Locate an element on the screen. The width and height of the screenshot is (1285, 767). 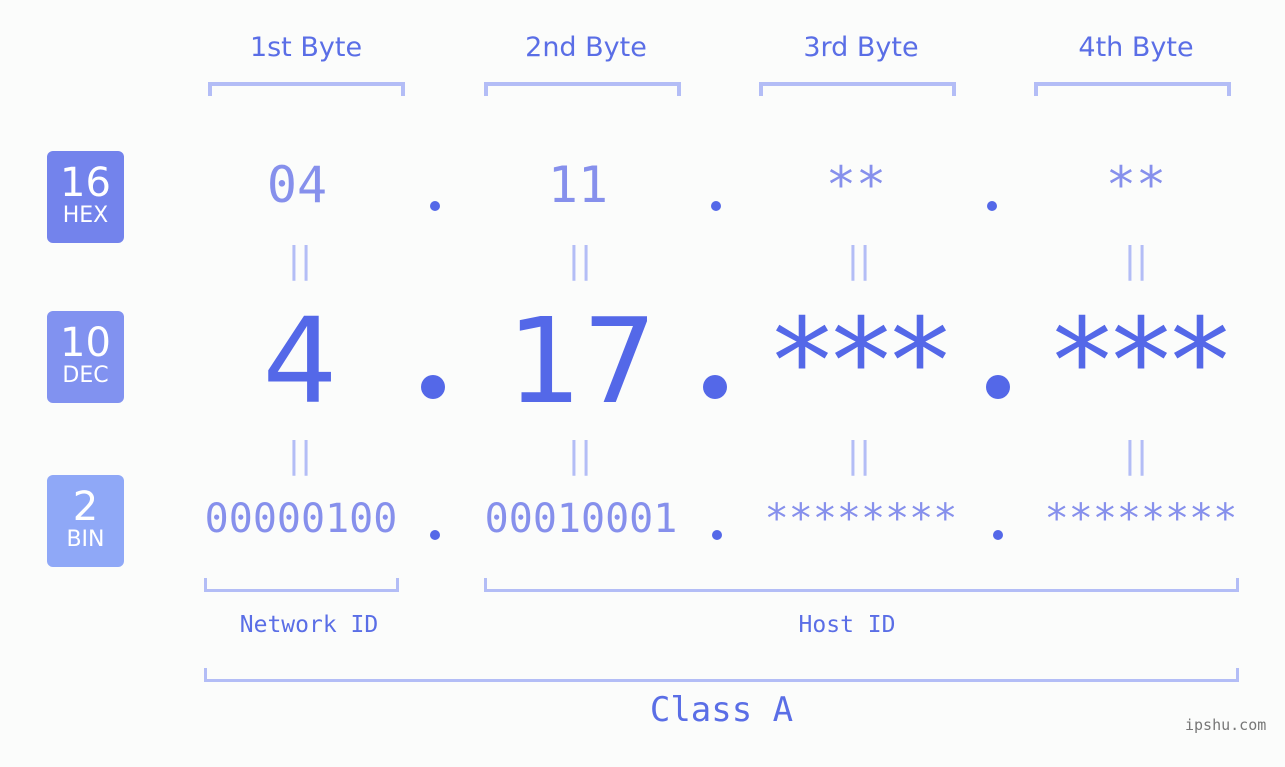
class-bracket is located at coordinates (721, 675).